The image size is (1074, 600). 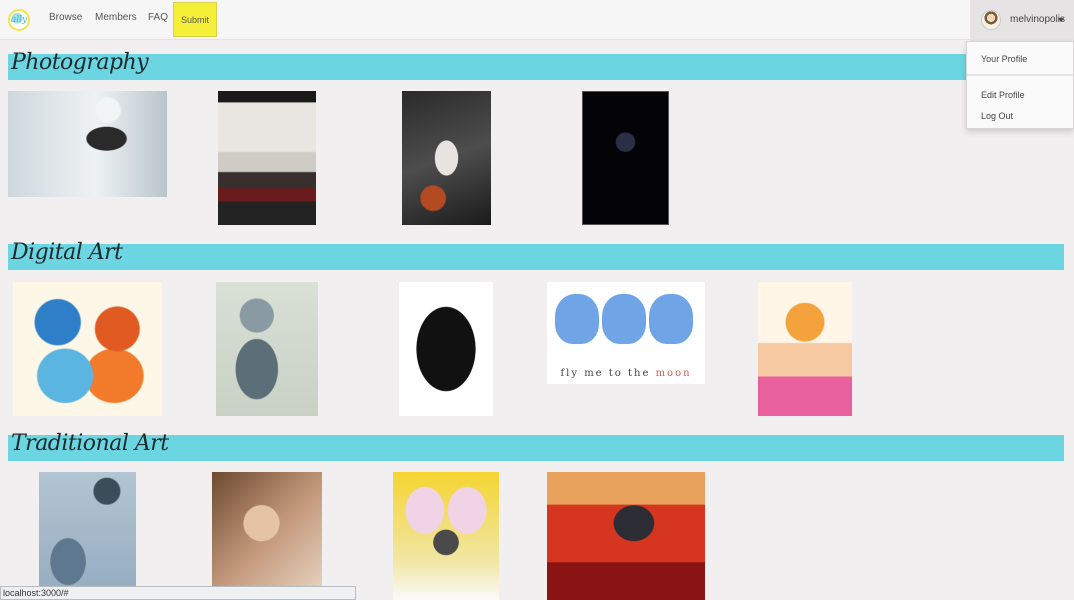 I want to click on artwork-thumbnail: fly me to the moon, so click(x=626, y=333).